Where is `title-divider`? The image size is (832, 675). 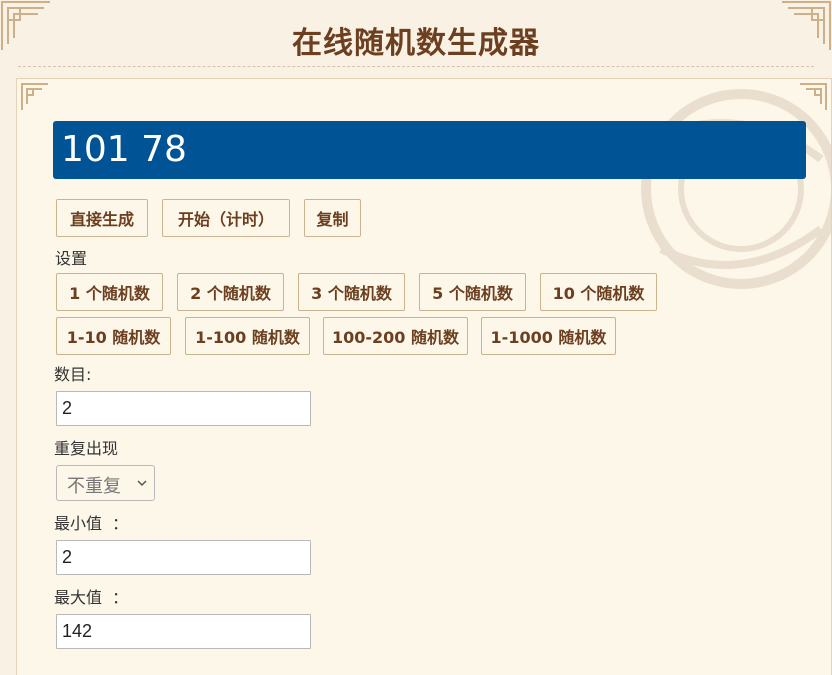 title-divider is located at coordinates (416, 66).